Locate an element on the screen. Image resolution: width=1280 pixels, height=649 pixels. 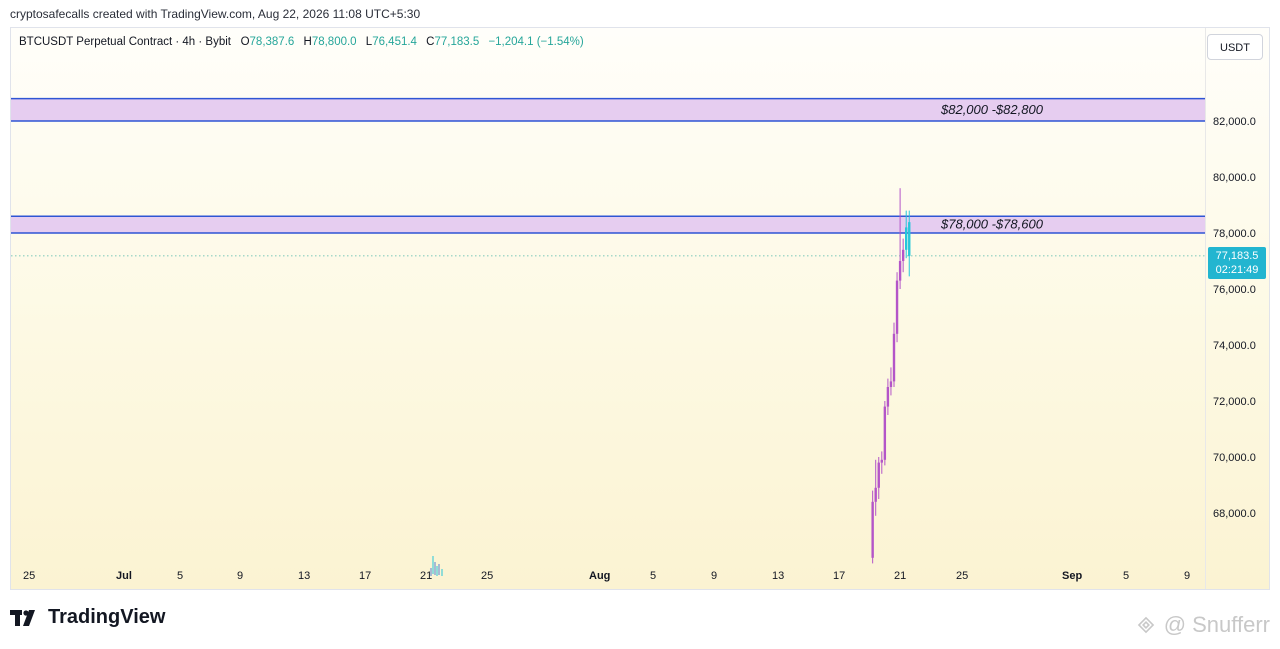
diamond-logo-icon is located at coordinates (1145, 625).